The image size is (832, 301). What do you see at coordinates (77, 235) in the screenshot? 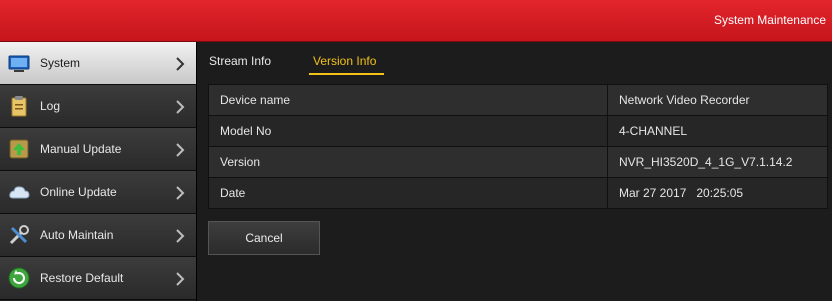
I see `sidebar-item-label: Auto Maintain` at bounding box center [77, 235].